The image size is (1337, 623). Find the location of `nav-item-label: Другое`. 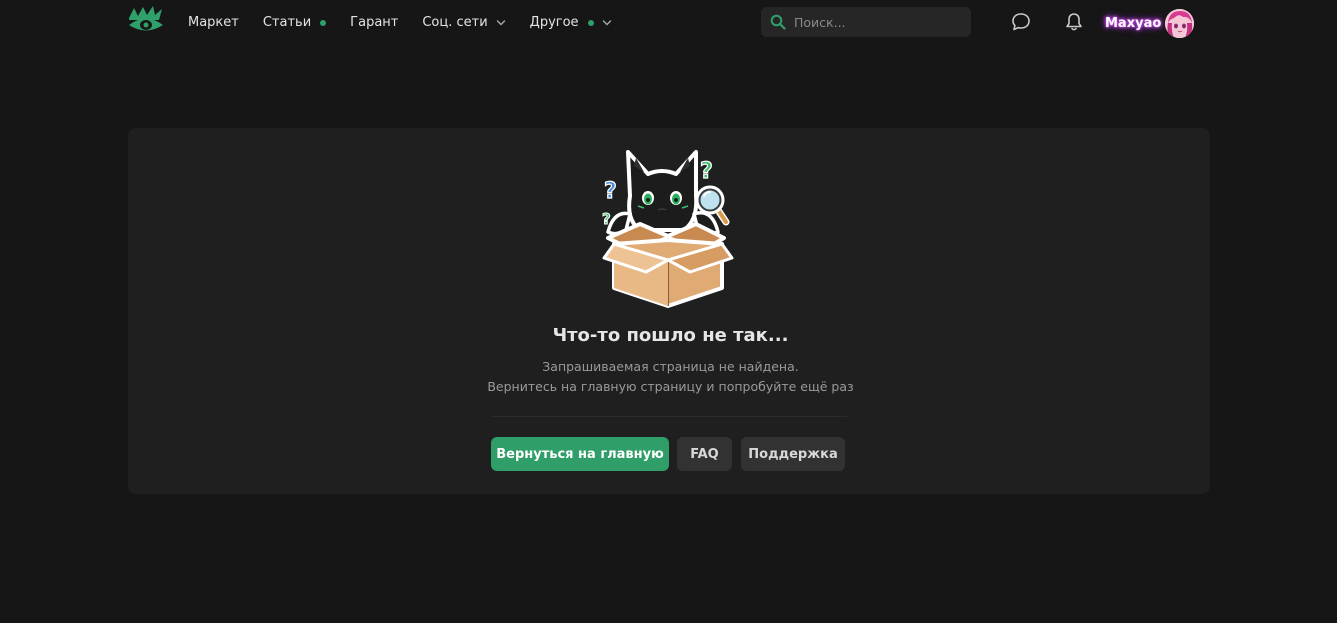

nav-item-label: Другое is located at coordinates (554, 22).